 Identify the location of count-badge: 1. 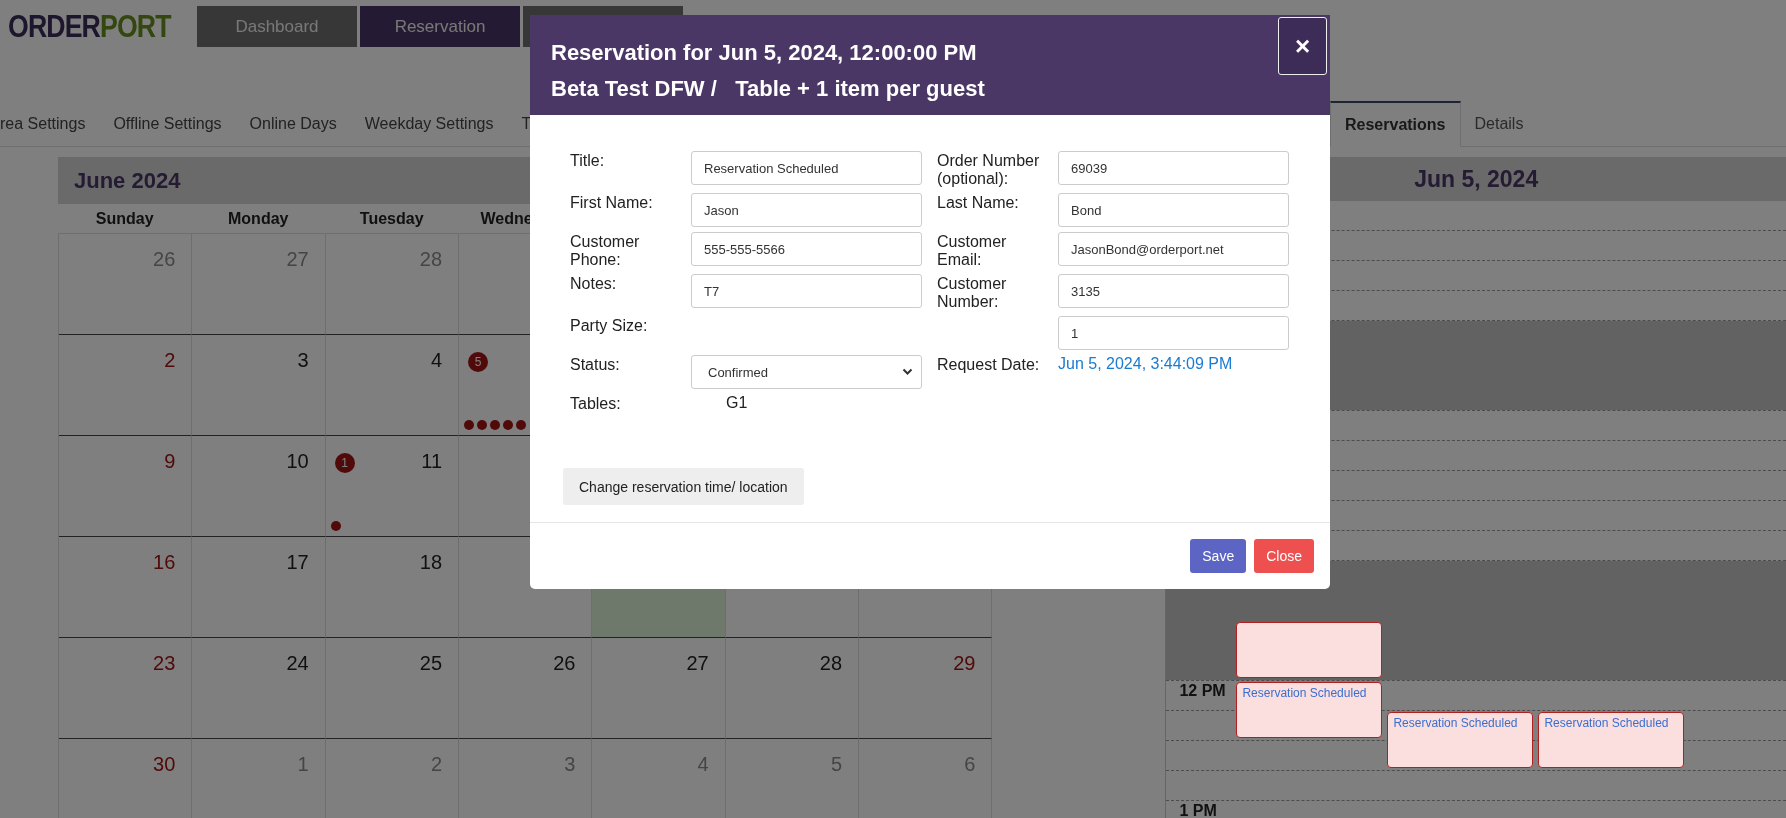
(344, 463).